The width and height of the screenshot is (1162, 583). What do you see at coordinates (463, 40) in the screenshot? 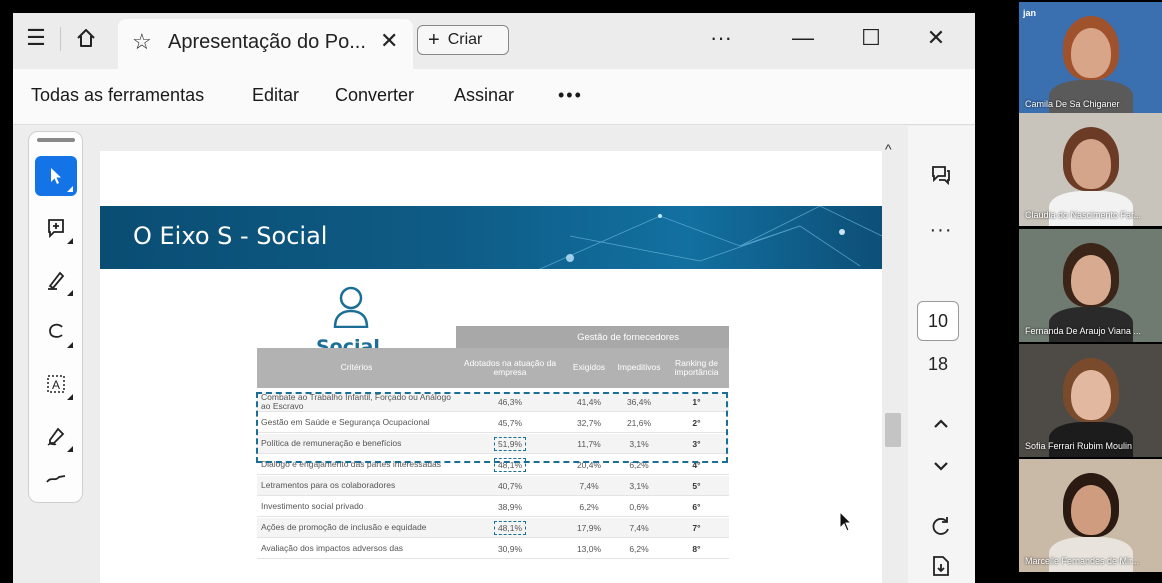
I see `create-button: + Criar` at bounding box center [463, 40].